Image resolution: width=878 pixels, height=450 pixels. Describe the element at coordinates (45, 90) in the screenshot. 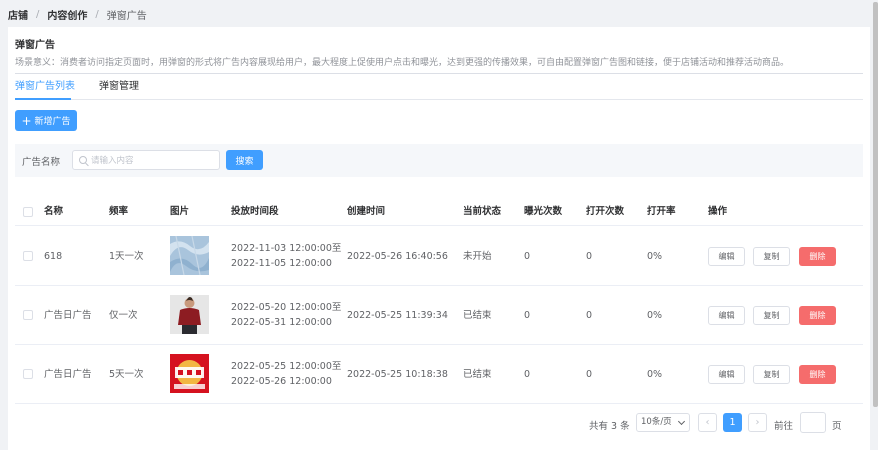

I see `tab-ad-list: 弹窗广告列表` at that location.